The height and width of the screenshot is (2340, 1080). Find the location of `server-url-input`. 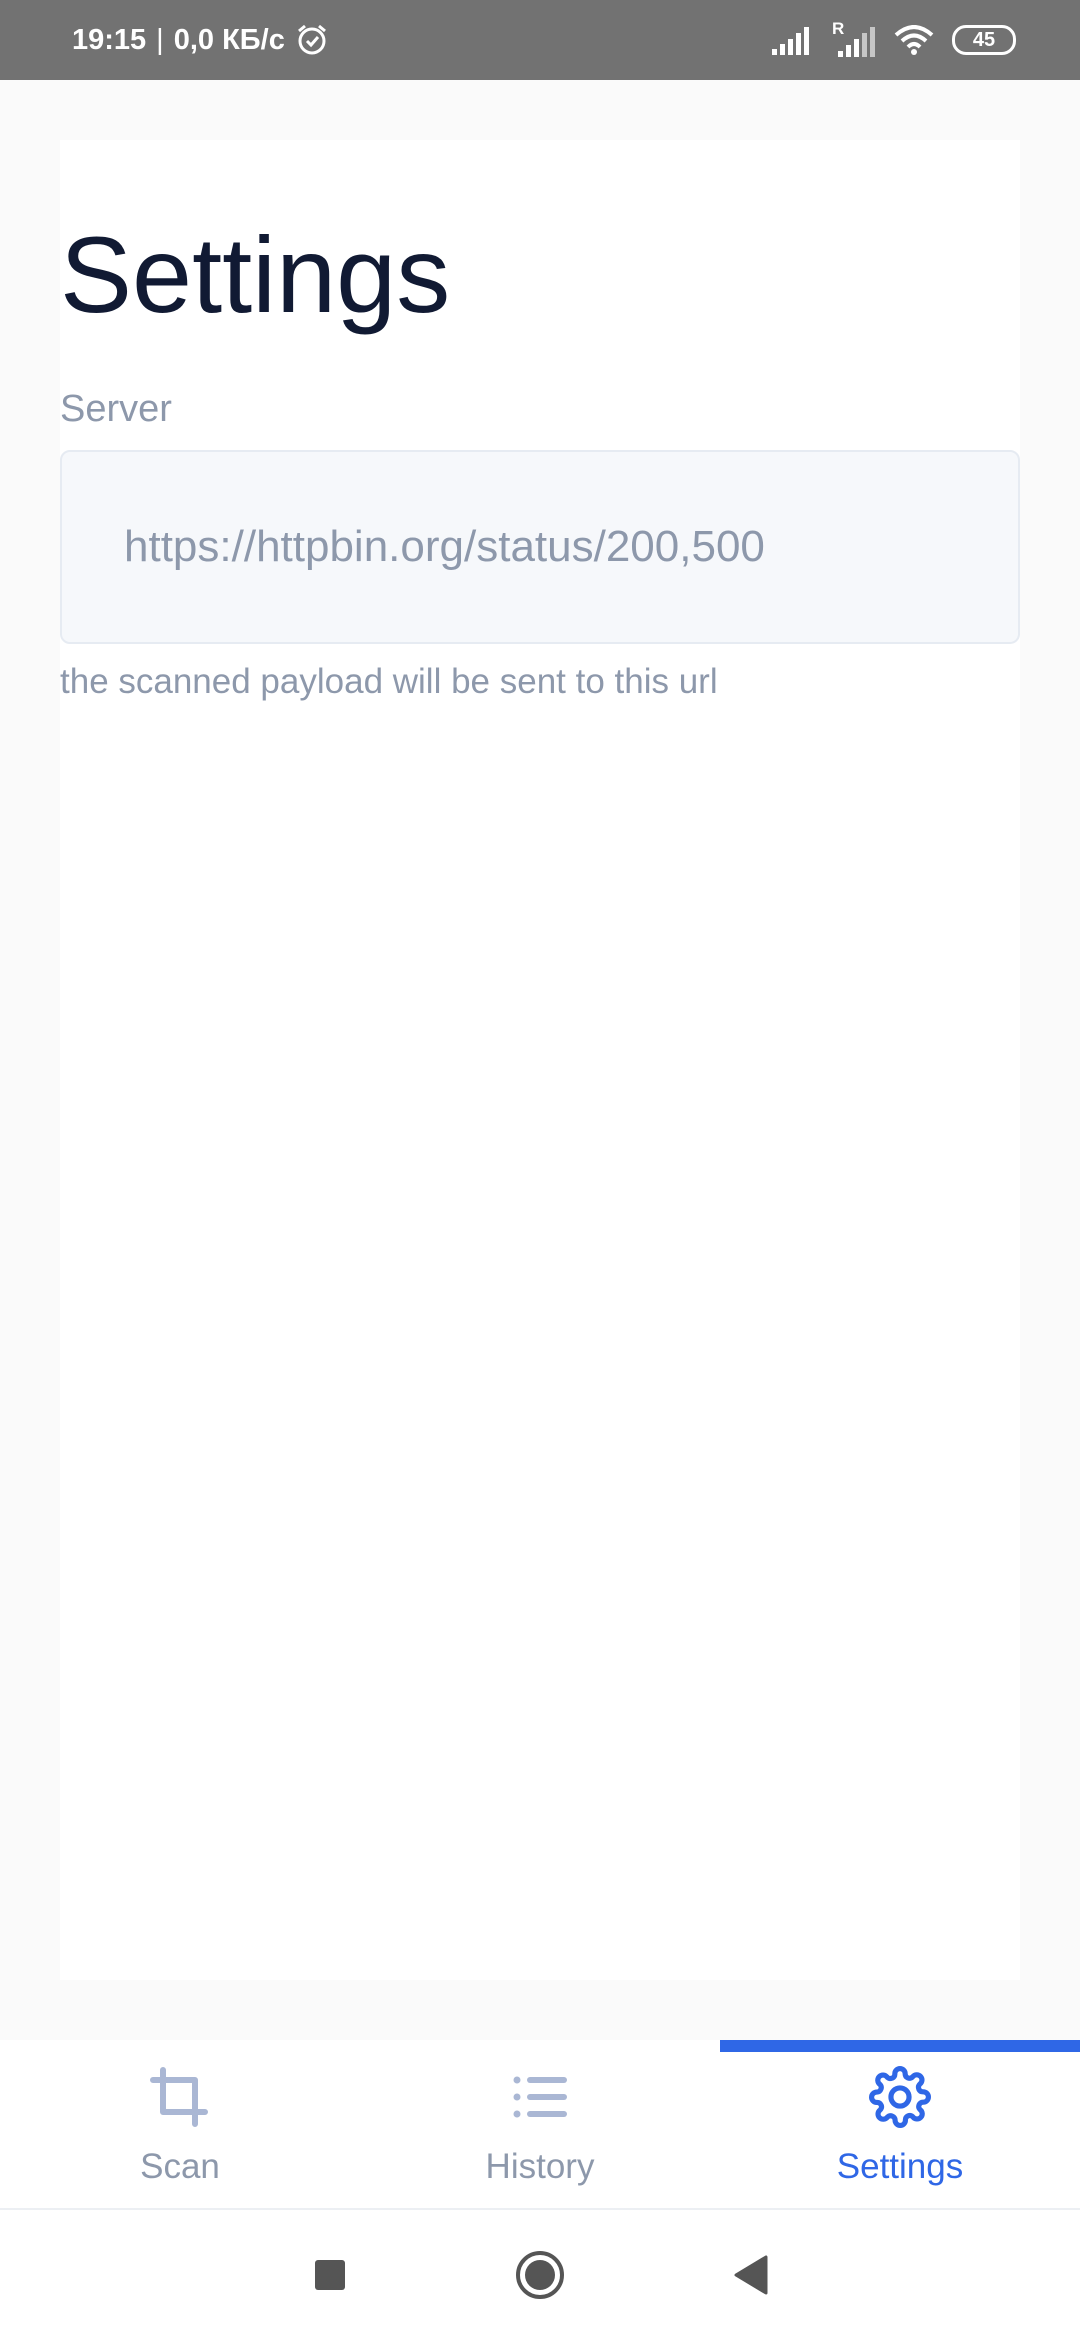

server-url-input is located at coordinates (571, 547).